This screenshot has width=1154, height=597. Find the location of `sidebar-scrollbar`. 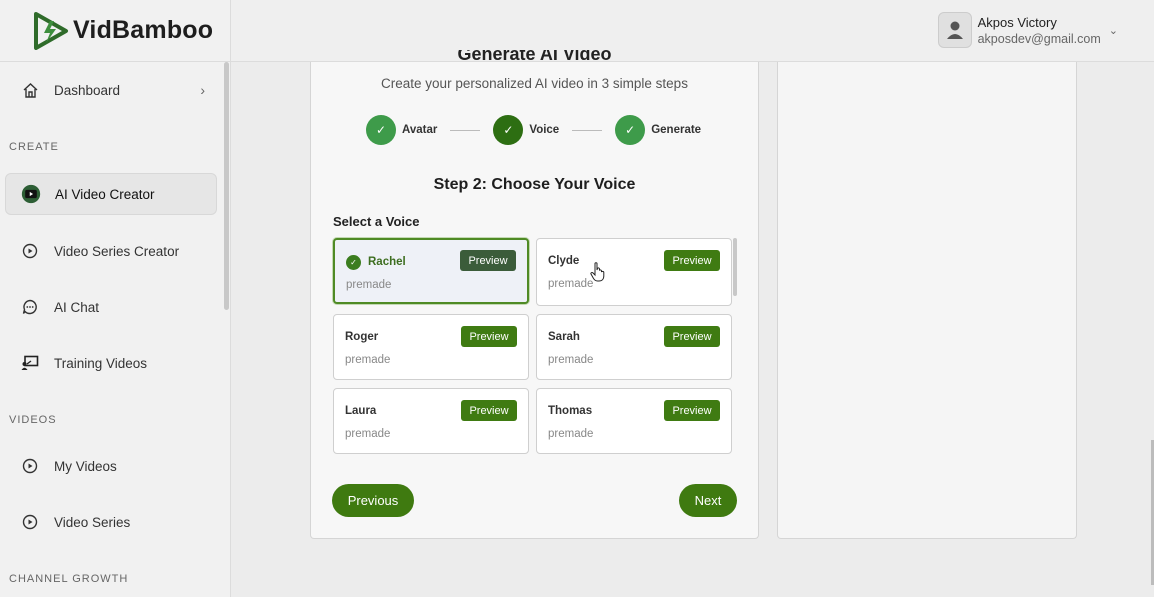

sidebar-scrollbar is located at coordinates (226, 186).